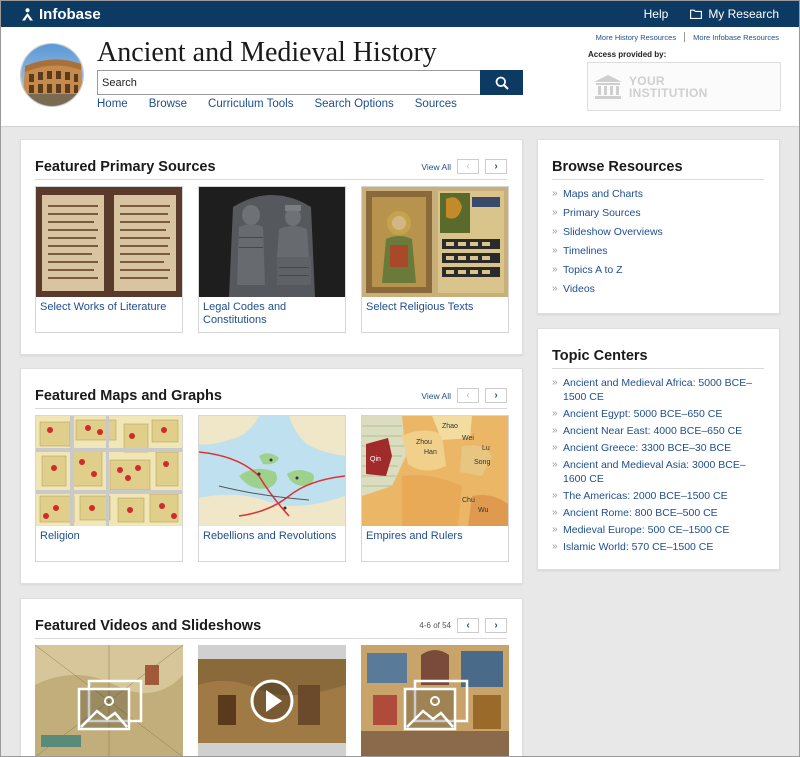 This screenshot has width=800, height=757. I want to click on card-title: Featured Primary Sources, so click(125, 166).